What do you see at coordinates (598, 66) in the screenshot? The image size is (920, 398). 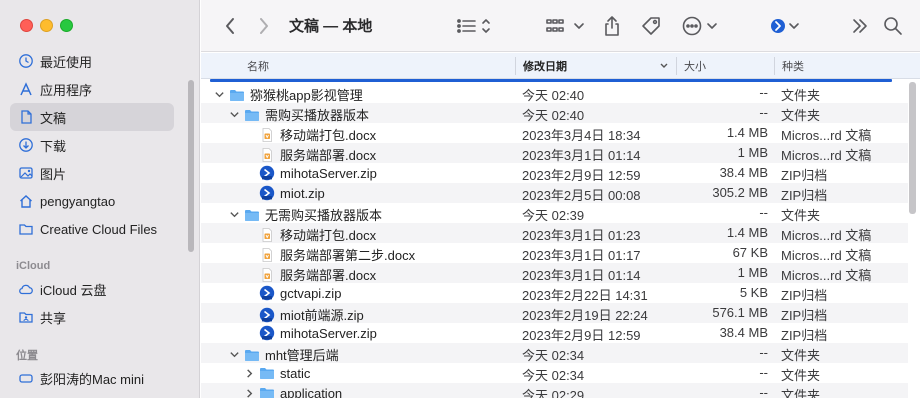 I see `column-date: 修改日期` at bounding box center [598, 66].